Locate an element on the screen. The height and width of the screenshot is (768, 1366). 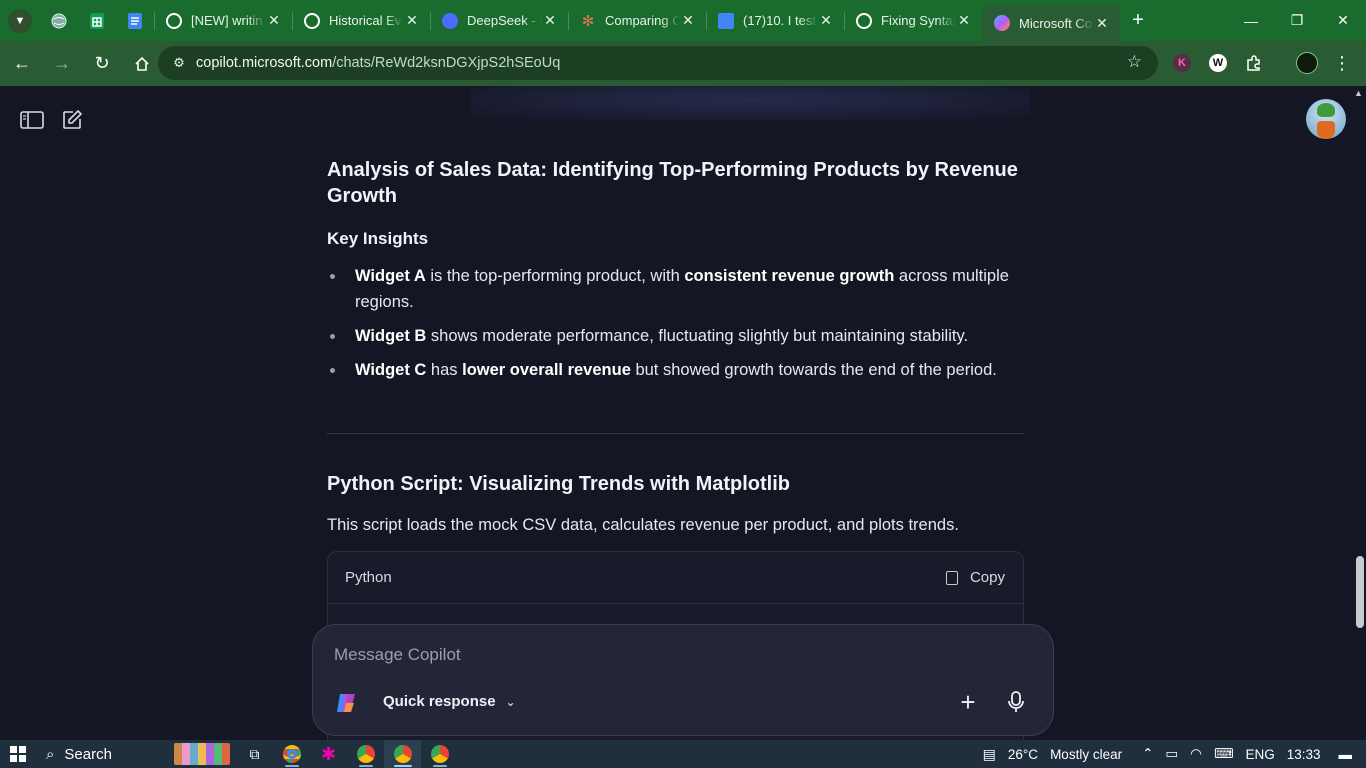
browser-tab: ✻ Comparing C ✕ is located at coordinates (637, 20).